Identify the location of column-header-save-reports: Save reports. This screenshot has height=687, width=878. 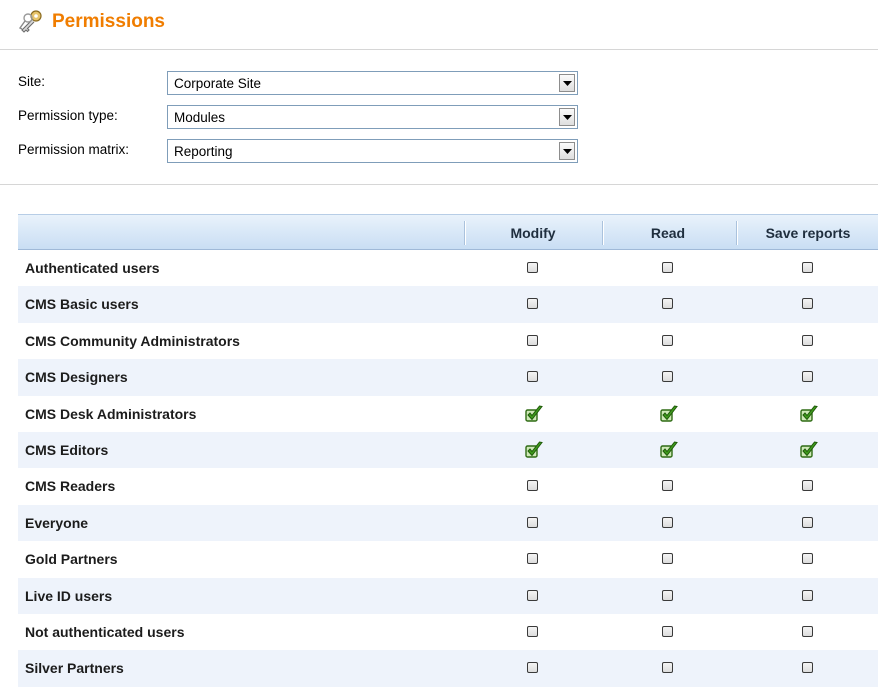
(808, 233).